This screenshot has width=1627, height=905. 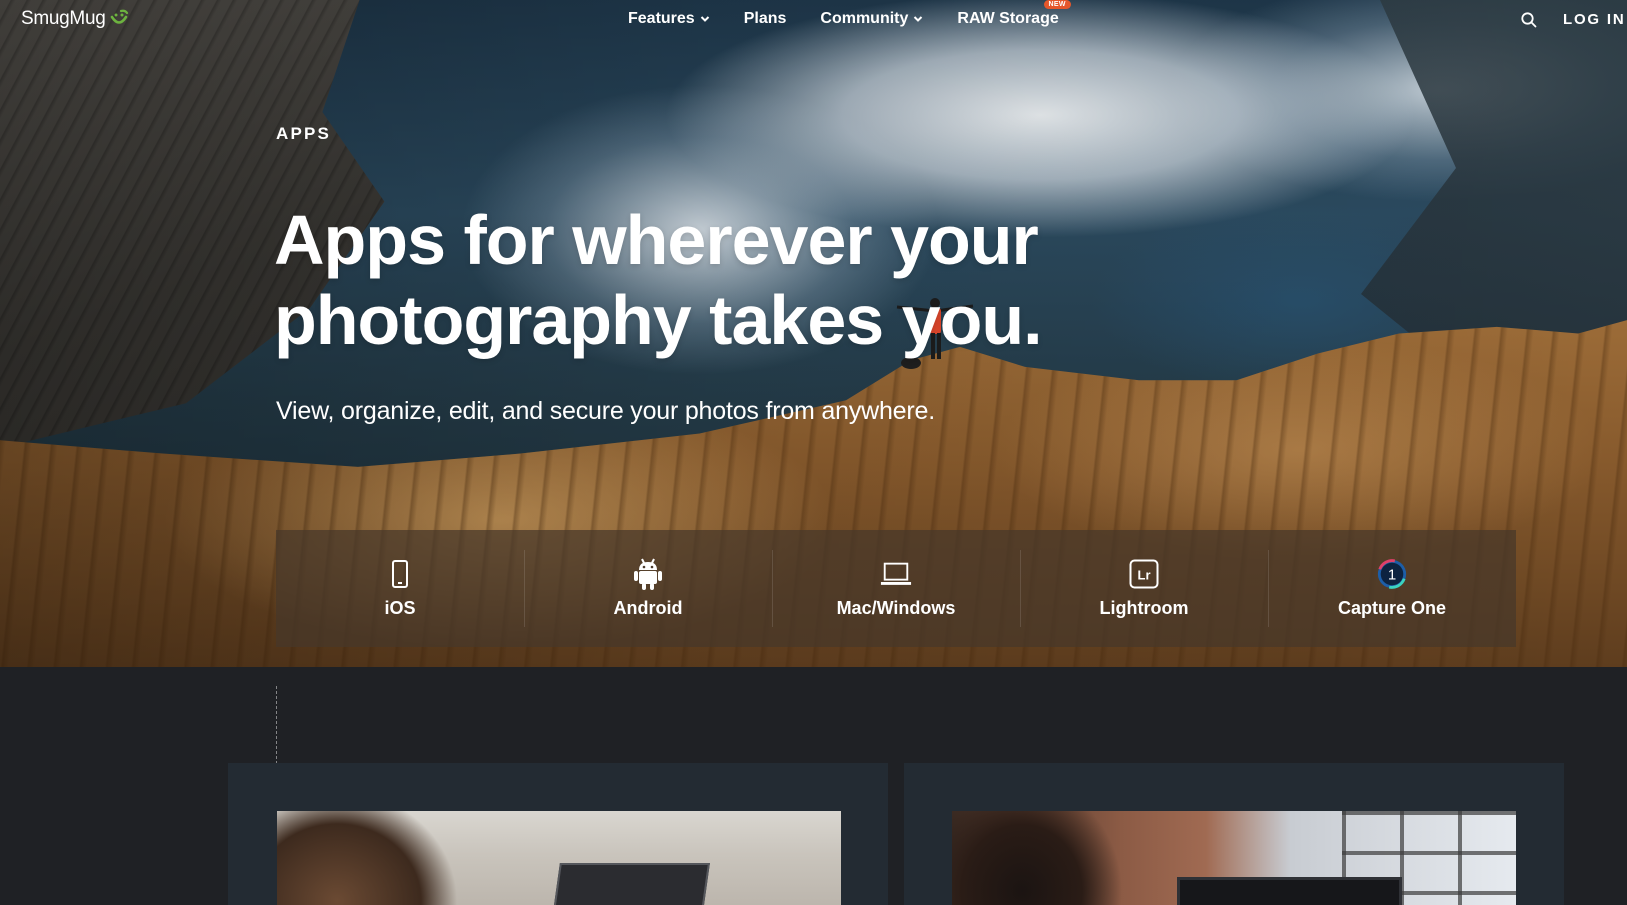 I want to click on smugmug-logo: SmugMug, so click(x=75, y=19).